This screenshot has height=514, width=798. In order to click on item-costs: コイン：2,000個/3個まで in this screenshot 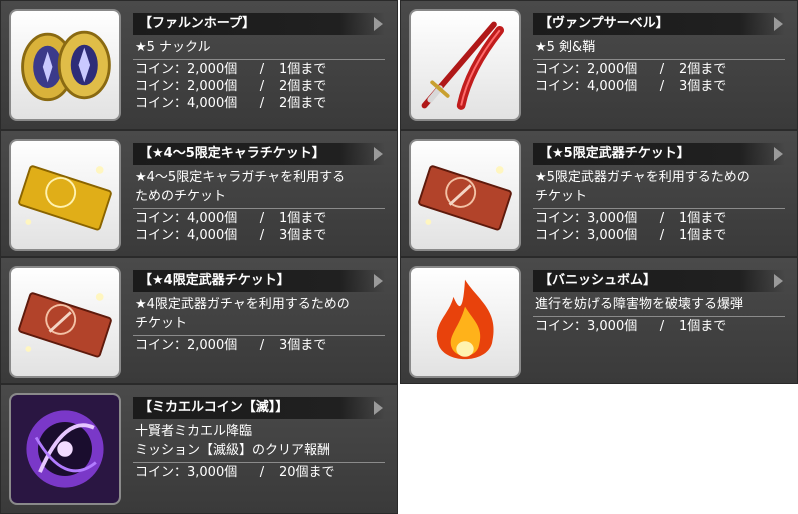, I will do `click(259, 344)`.